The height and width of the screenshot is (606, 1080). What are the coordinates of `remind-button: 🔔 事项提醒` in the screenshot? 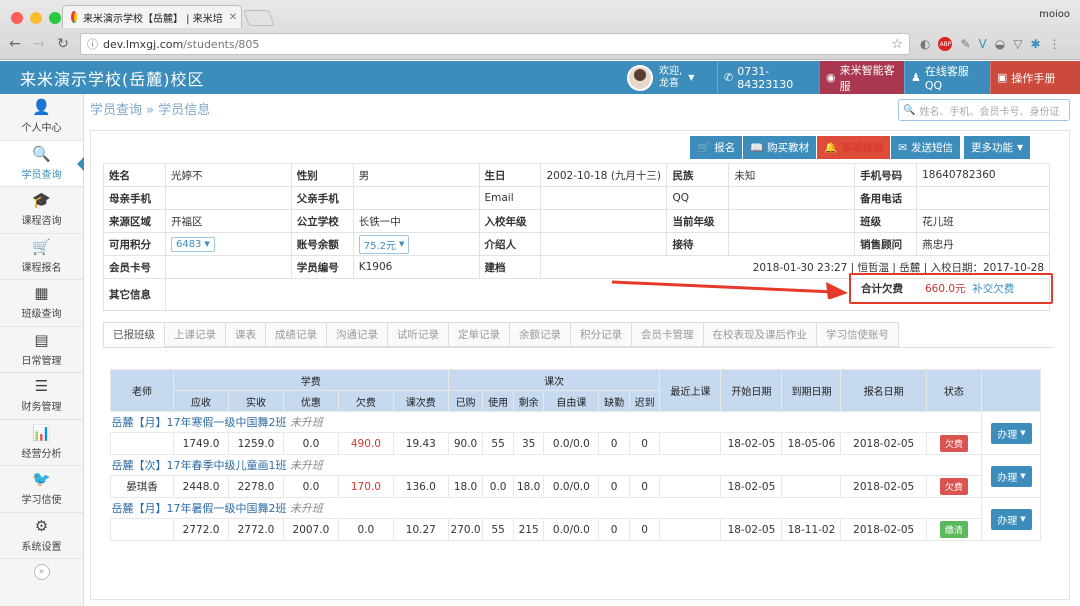 It's located at (854, 147).